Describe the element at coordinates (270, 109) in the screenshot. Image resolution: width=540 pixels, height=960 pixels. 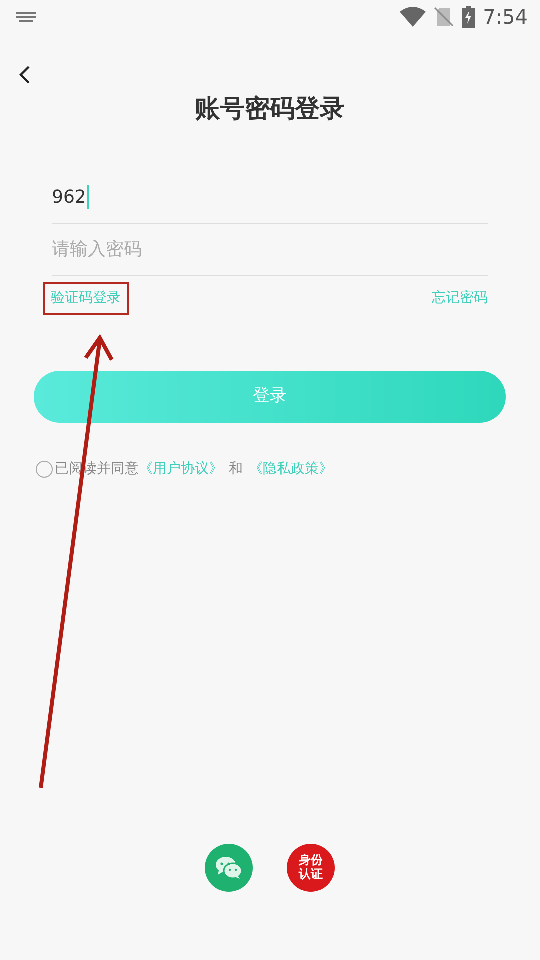
I see `page-title: 账号密码登录` at that location.